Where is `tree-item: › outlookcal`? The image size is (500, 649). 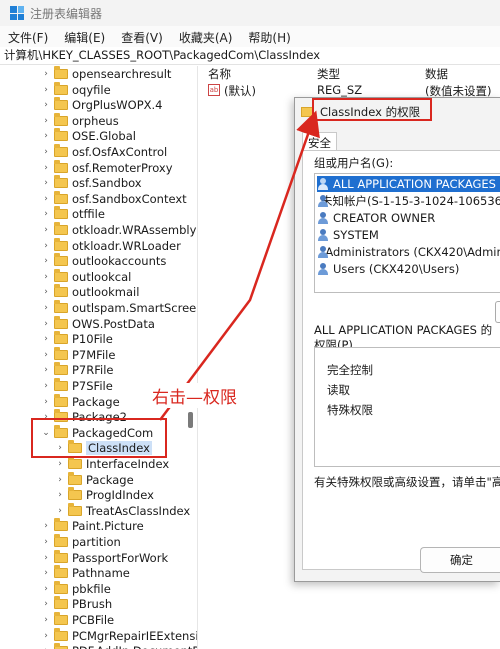
tree-item: › outlookcal is located at coordinates (85, 276).